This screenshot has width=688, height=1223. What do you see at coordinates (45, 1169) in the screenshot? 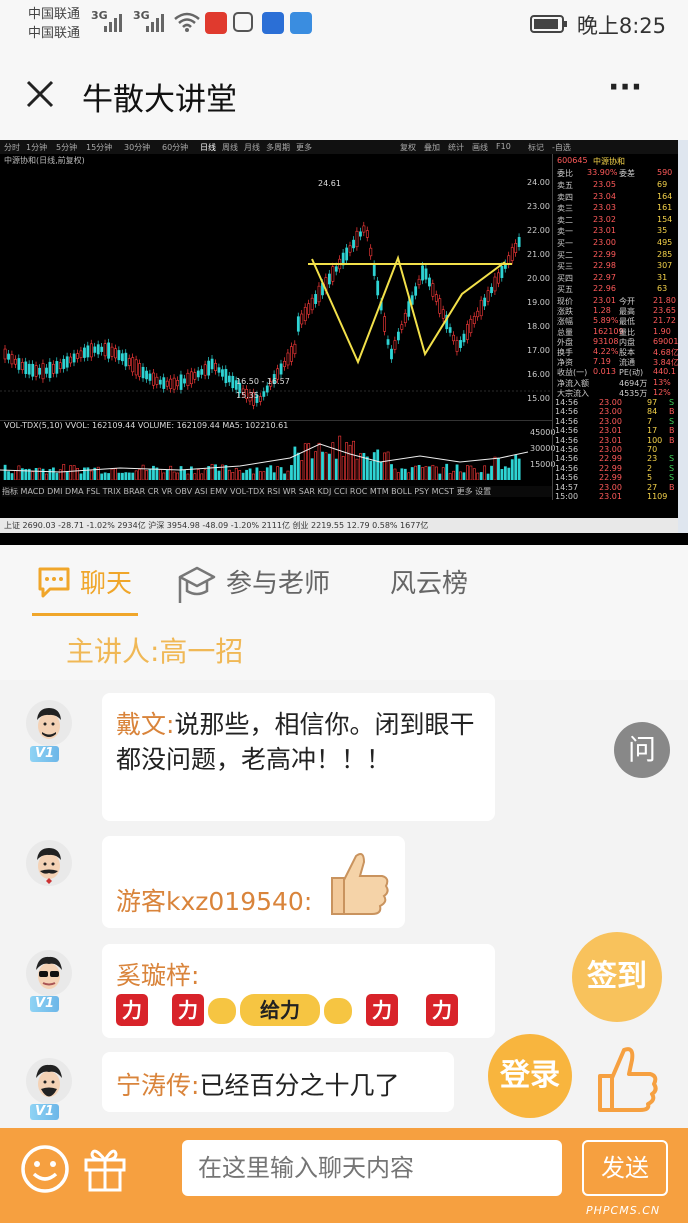
I see `emoji-icon` at bounding box center [45, 1169].